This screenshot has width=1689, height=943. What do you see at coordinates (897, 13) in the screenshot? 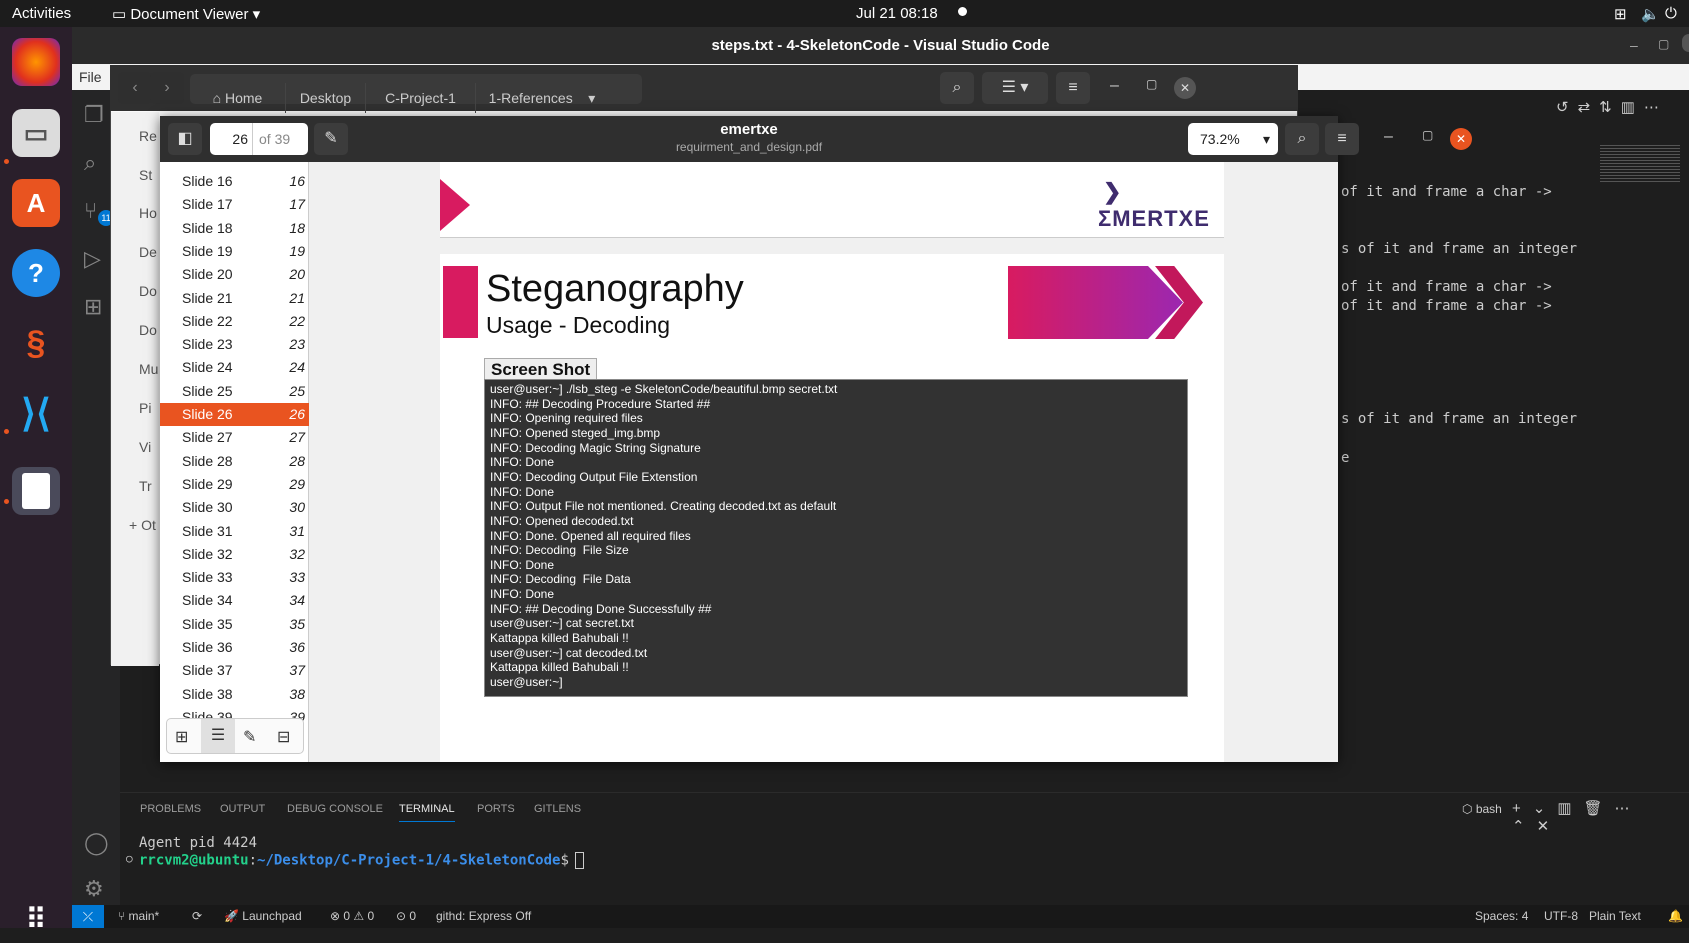
I see `clock: Jul 21 08:18` at bounding box center [897, 13].